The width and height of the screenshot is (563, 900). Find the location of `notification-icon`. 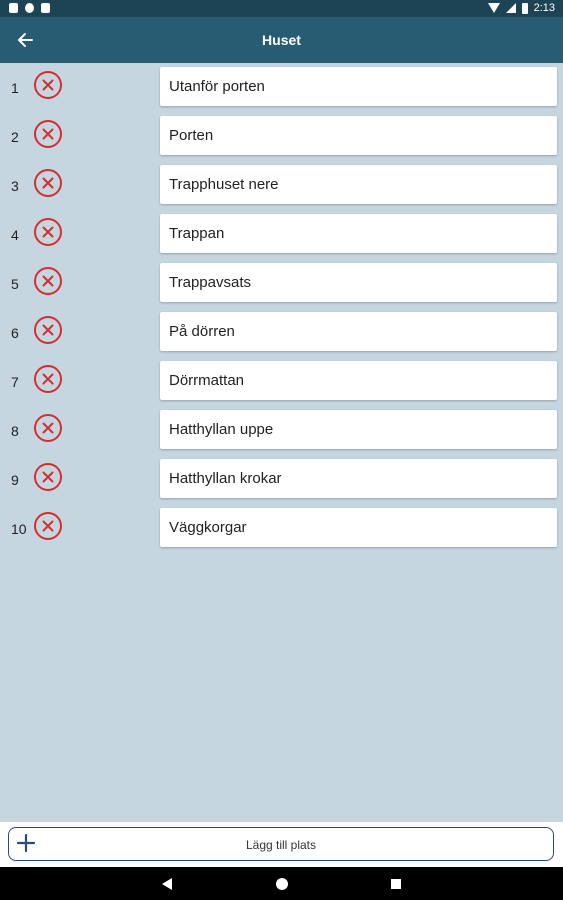

notification-icon is located at coordinates (13, 8).